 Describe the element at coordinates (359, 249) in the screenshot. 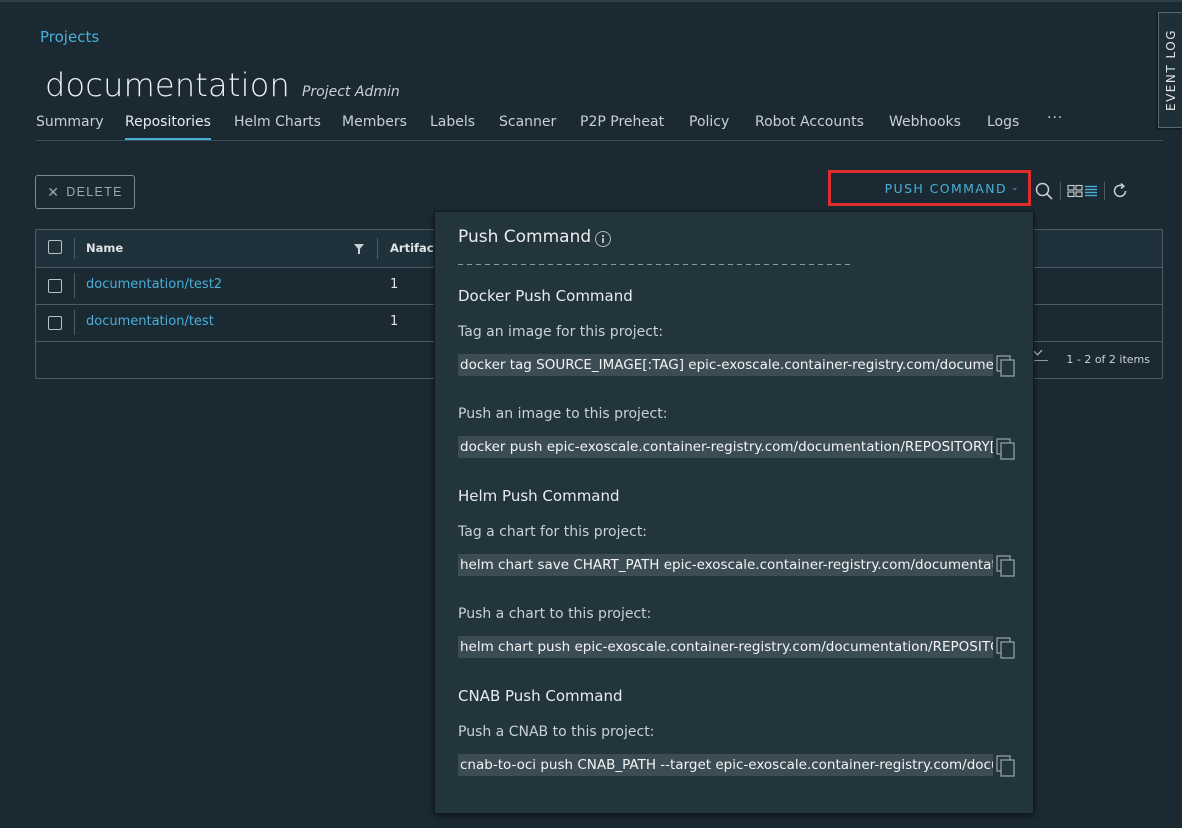

I see `filter-icon` at that location.